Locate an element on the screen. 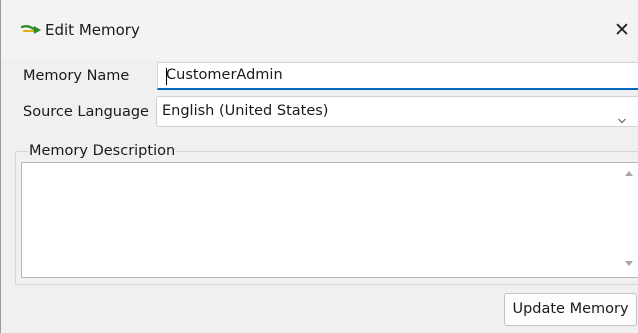 The height and width of the screenshot is (333, 638). scroll-up-arrow-icon is located at coordinates (629, 173).